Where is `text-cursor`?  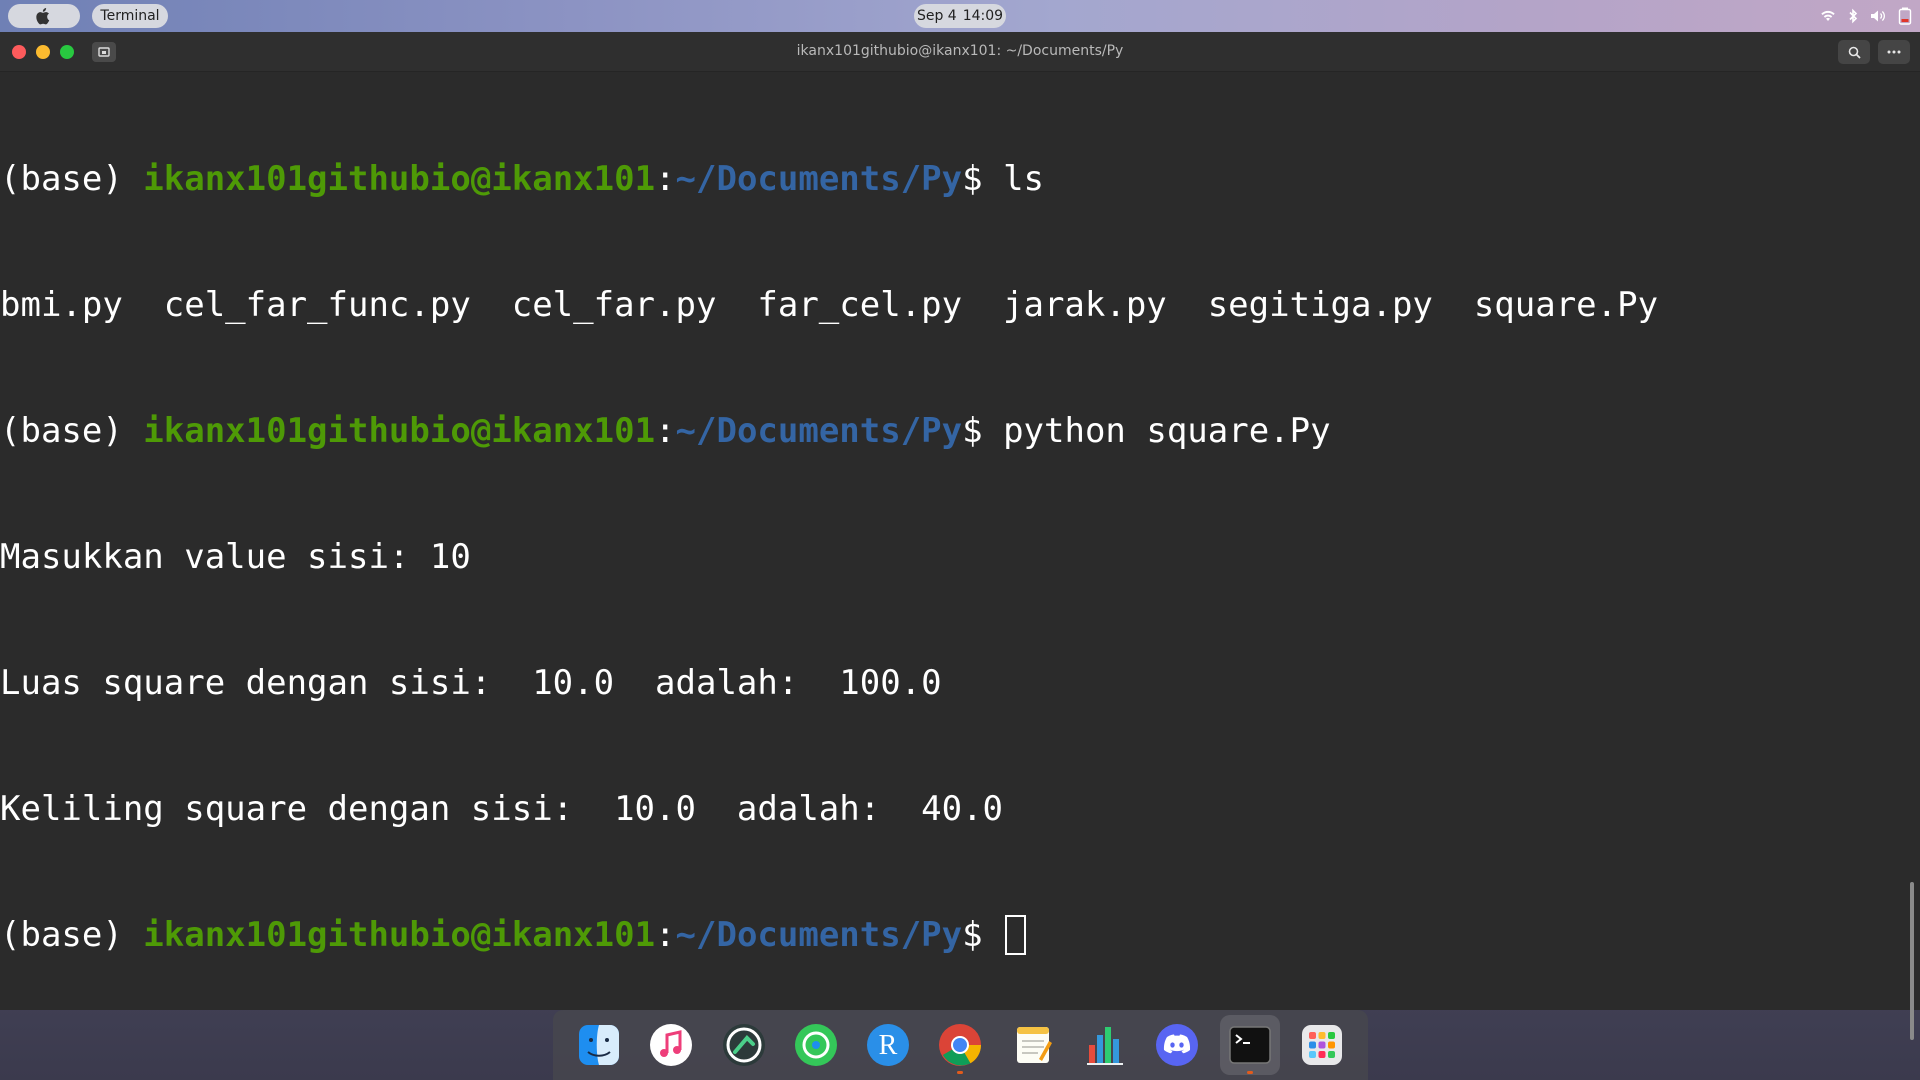 text-cursor is located at coordinates (1016, 935).